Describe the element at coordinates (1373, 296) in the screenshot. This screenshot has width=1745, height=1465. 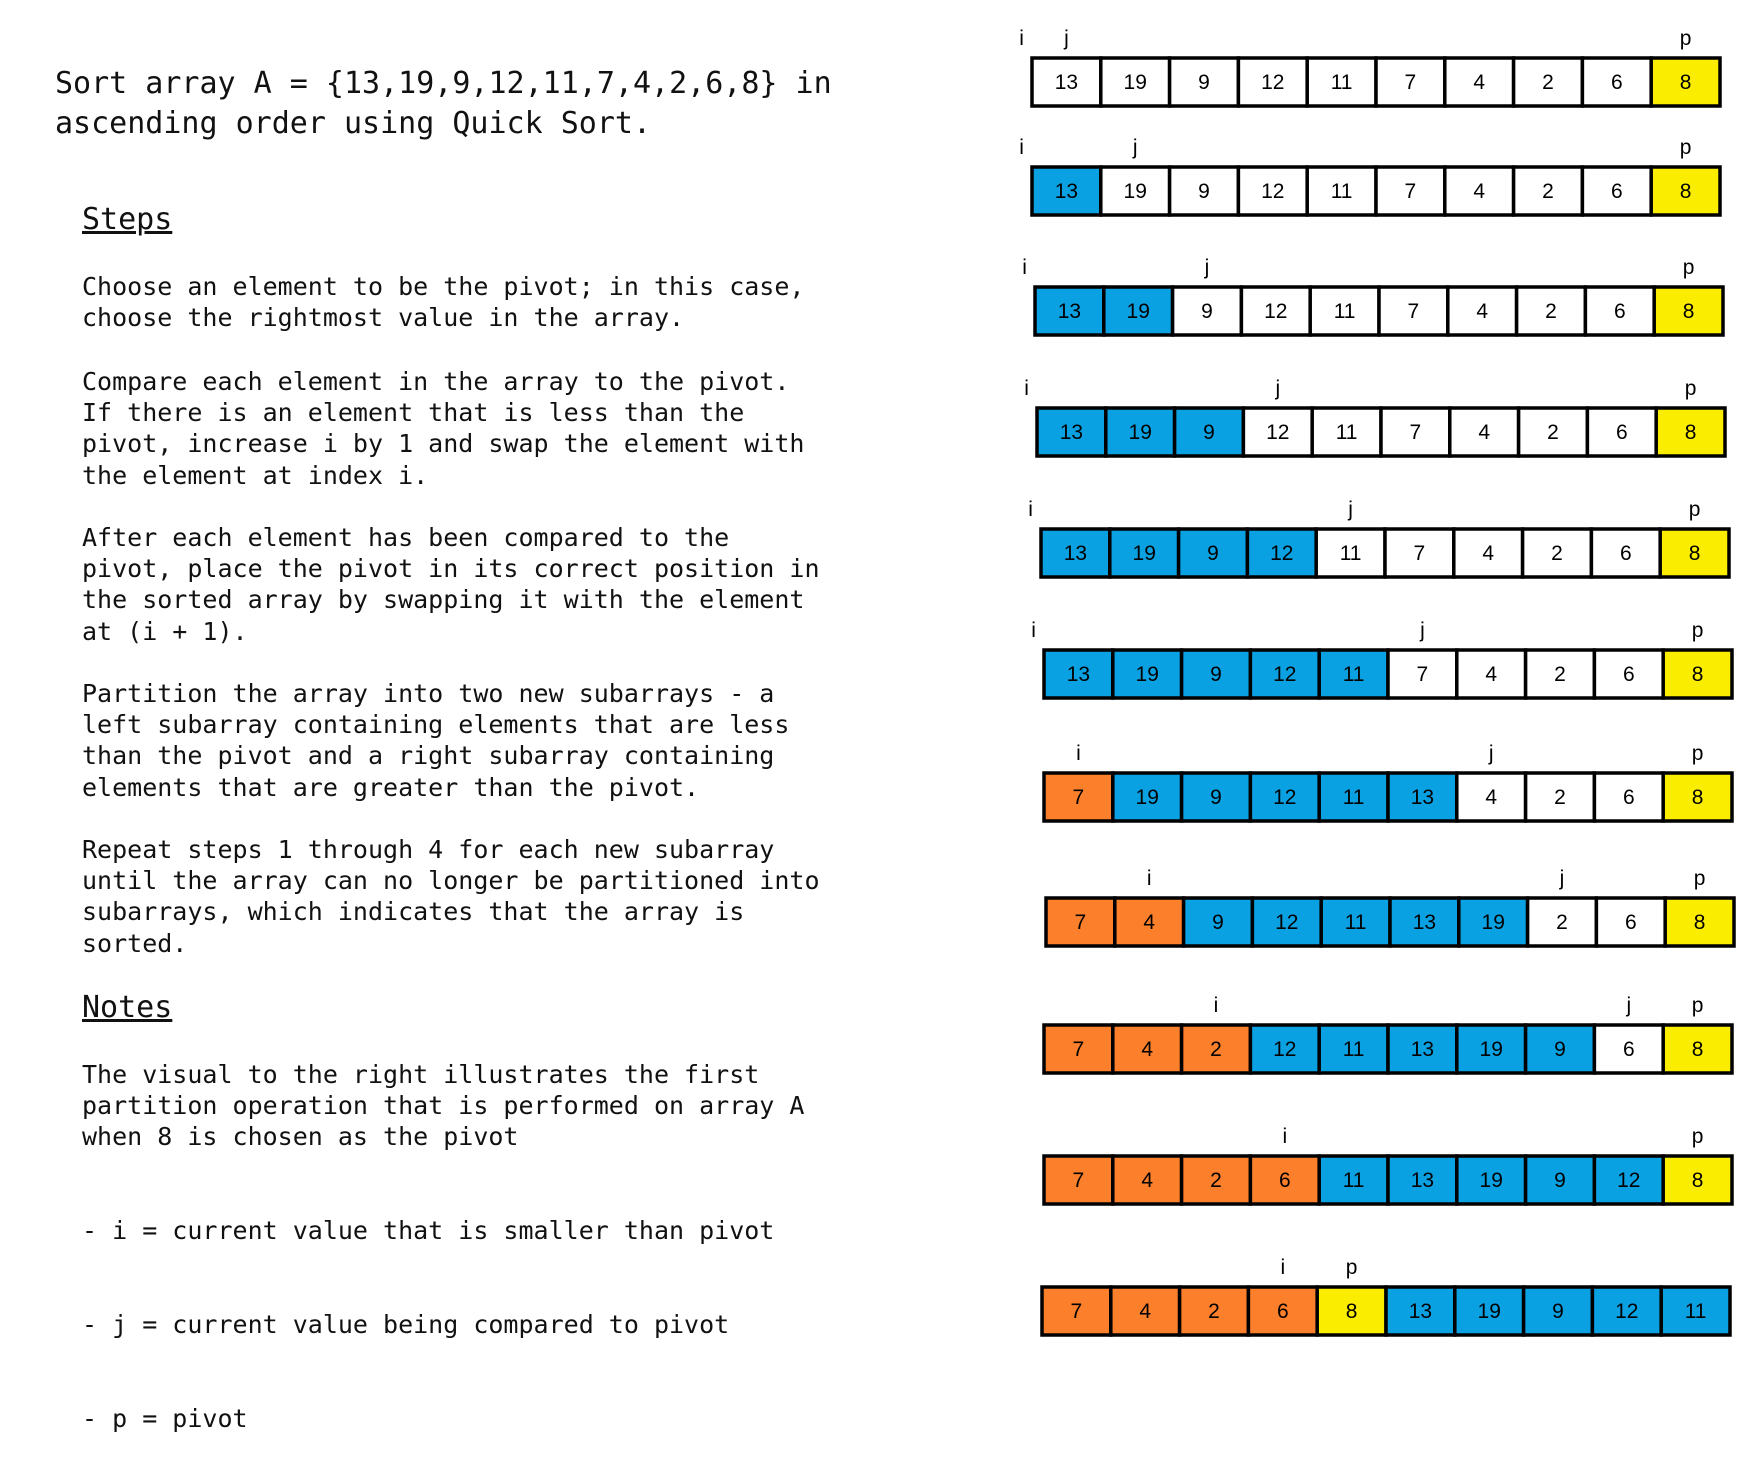
I see `array-row-3: 13 19 9 12 11 7 4 2 6 8 i j p` at that location.